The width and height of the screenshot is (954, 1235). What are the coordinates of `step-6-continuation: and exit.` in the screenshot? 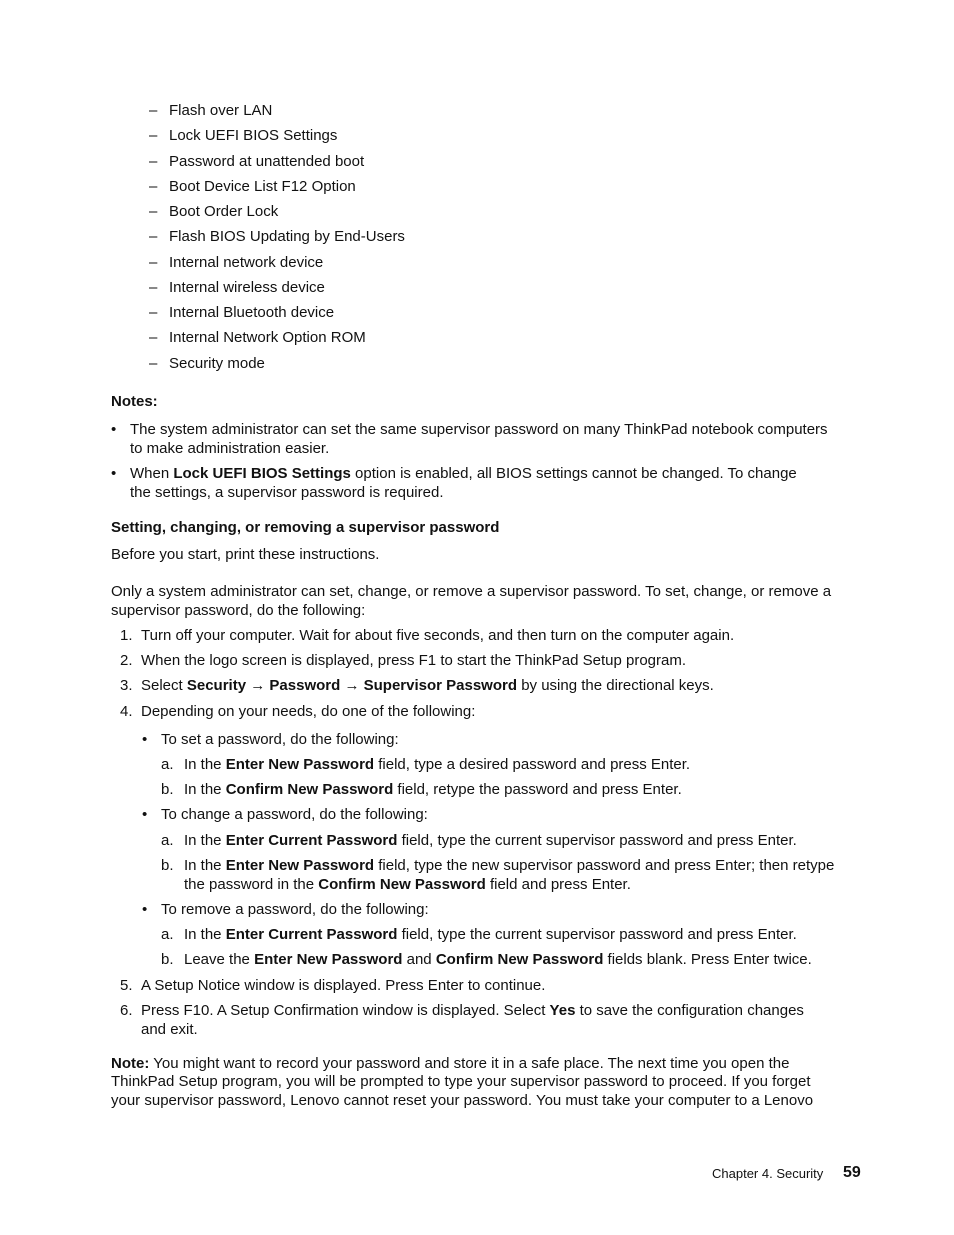 It's located at (169, 1029).